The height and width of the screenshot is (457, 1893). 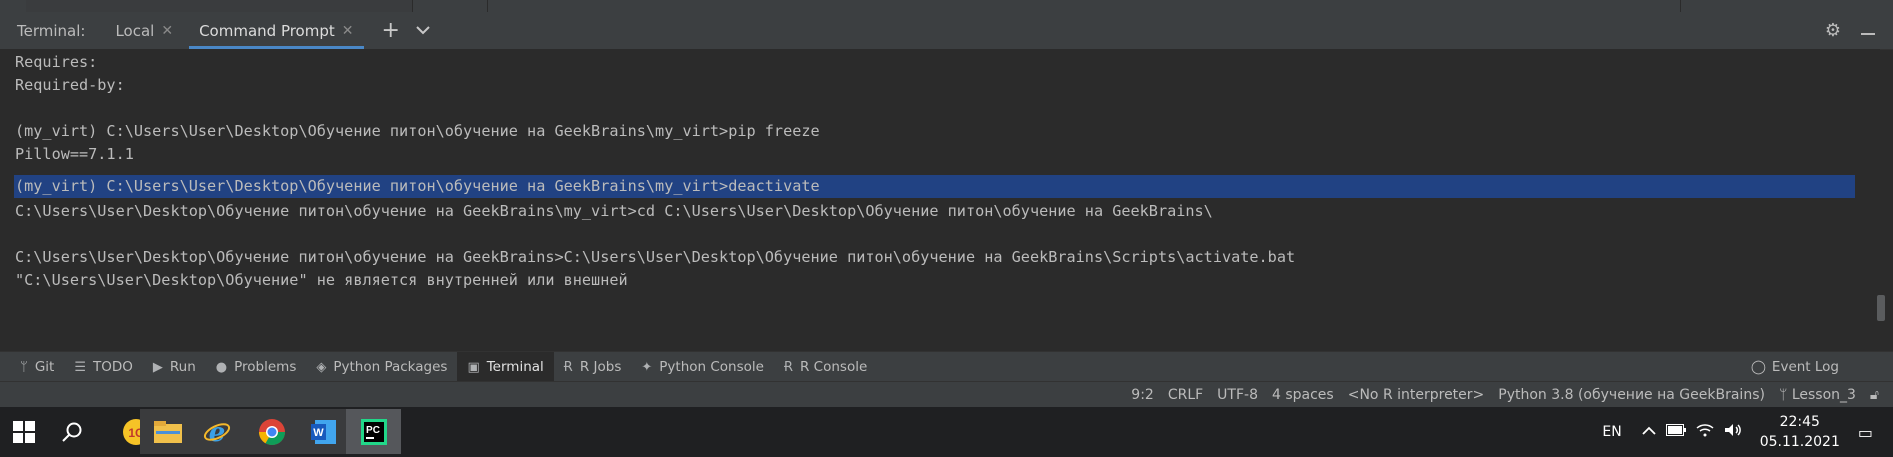 What do you see at coordinates (44, 367) in the screenshot?
I see `tool-label: Git` at bounding box center [44, 367].